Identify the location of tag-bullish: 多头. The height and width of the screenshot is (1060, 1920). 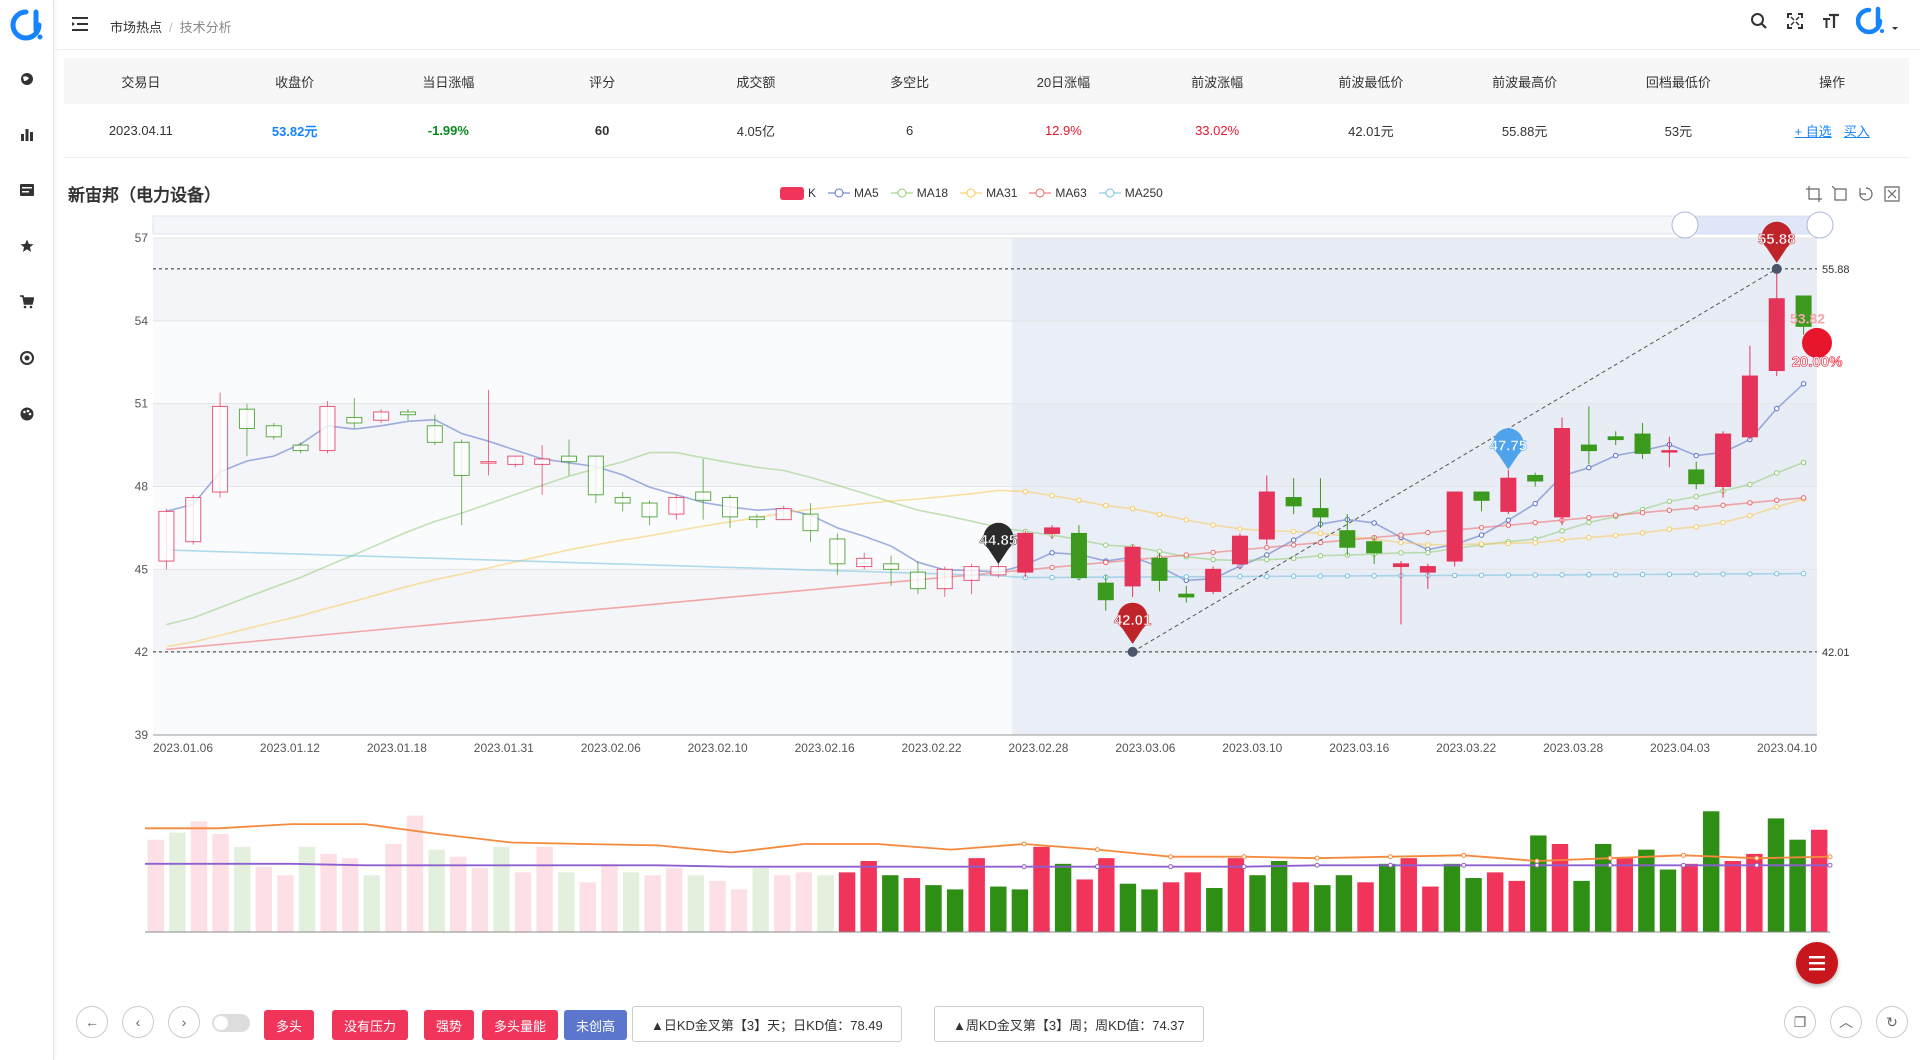
(289, 1025).